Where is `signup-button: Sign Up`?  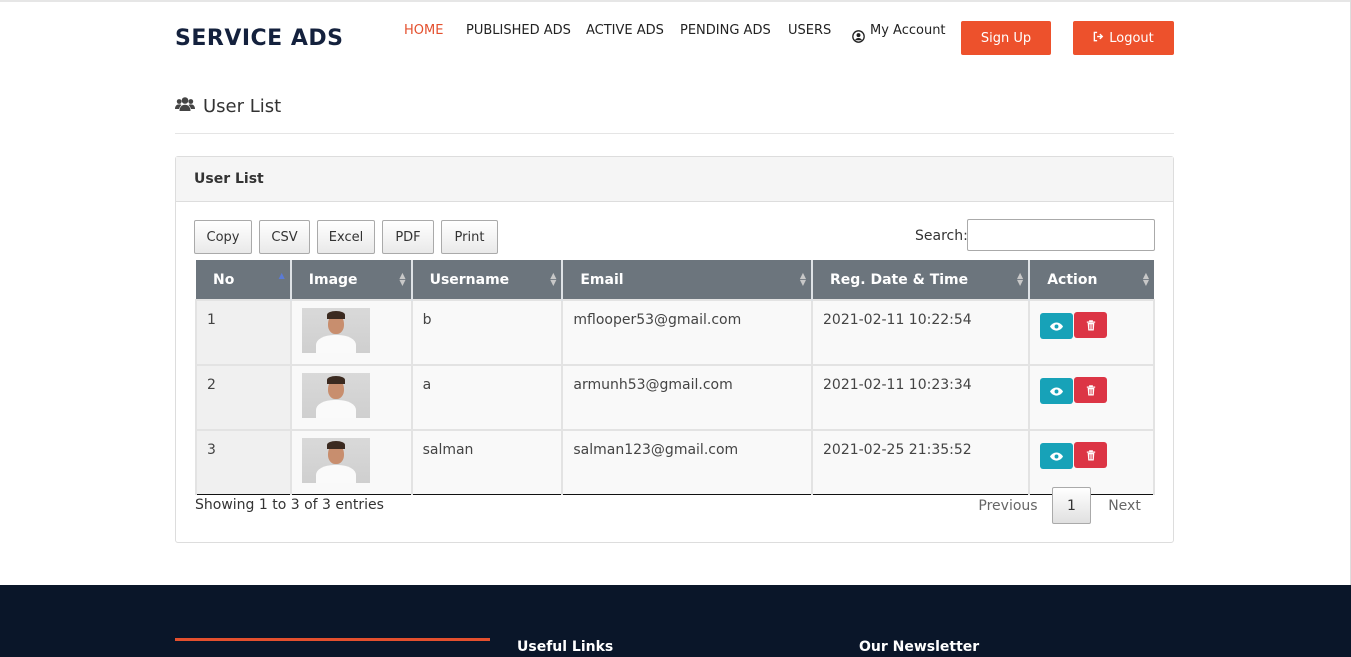 signup-button: Sign Up is located at coordinates (1006, 38).